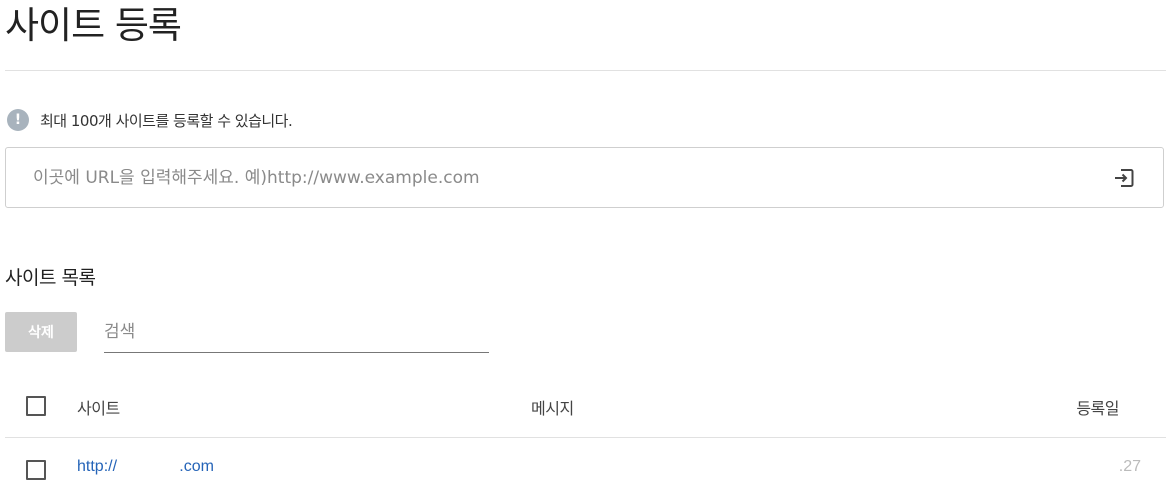  I want to click on search-field, so click(296, 332).